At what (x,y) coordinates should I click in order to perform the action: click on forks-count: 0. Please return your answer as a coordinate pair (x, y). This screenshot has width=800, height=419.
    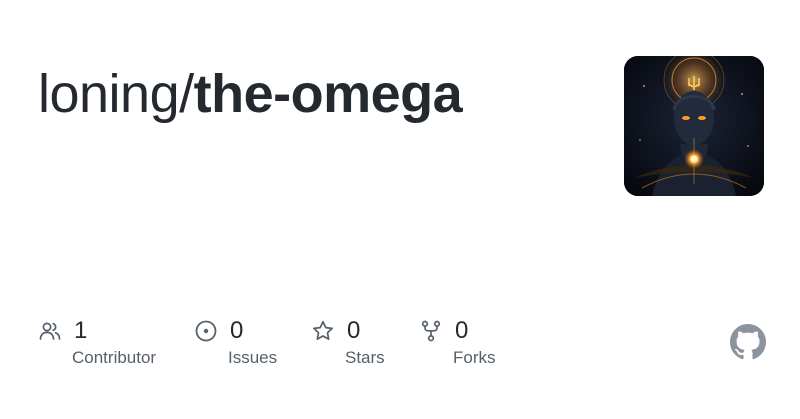
    Looking at the image, I should click on (462, 330).